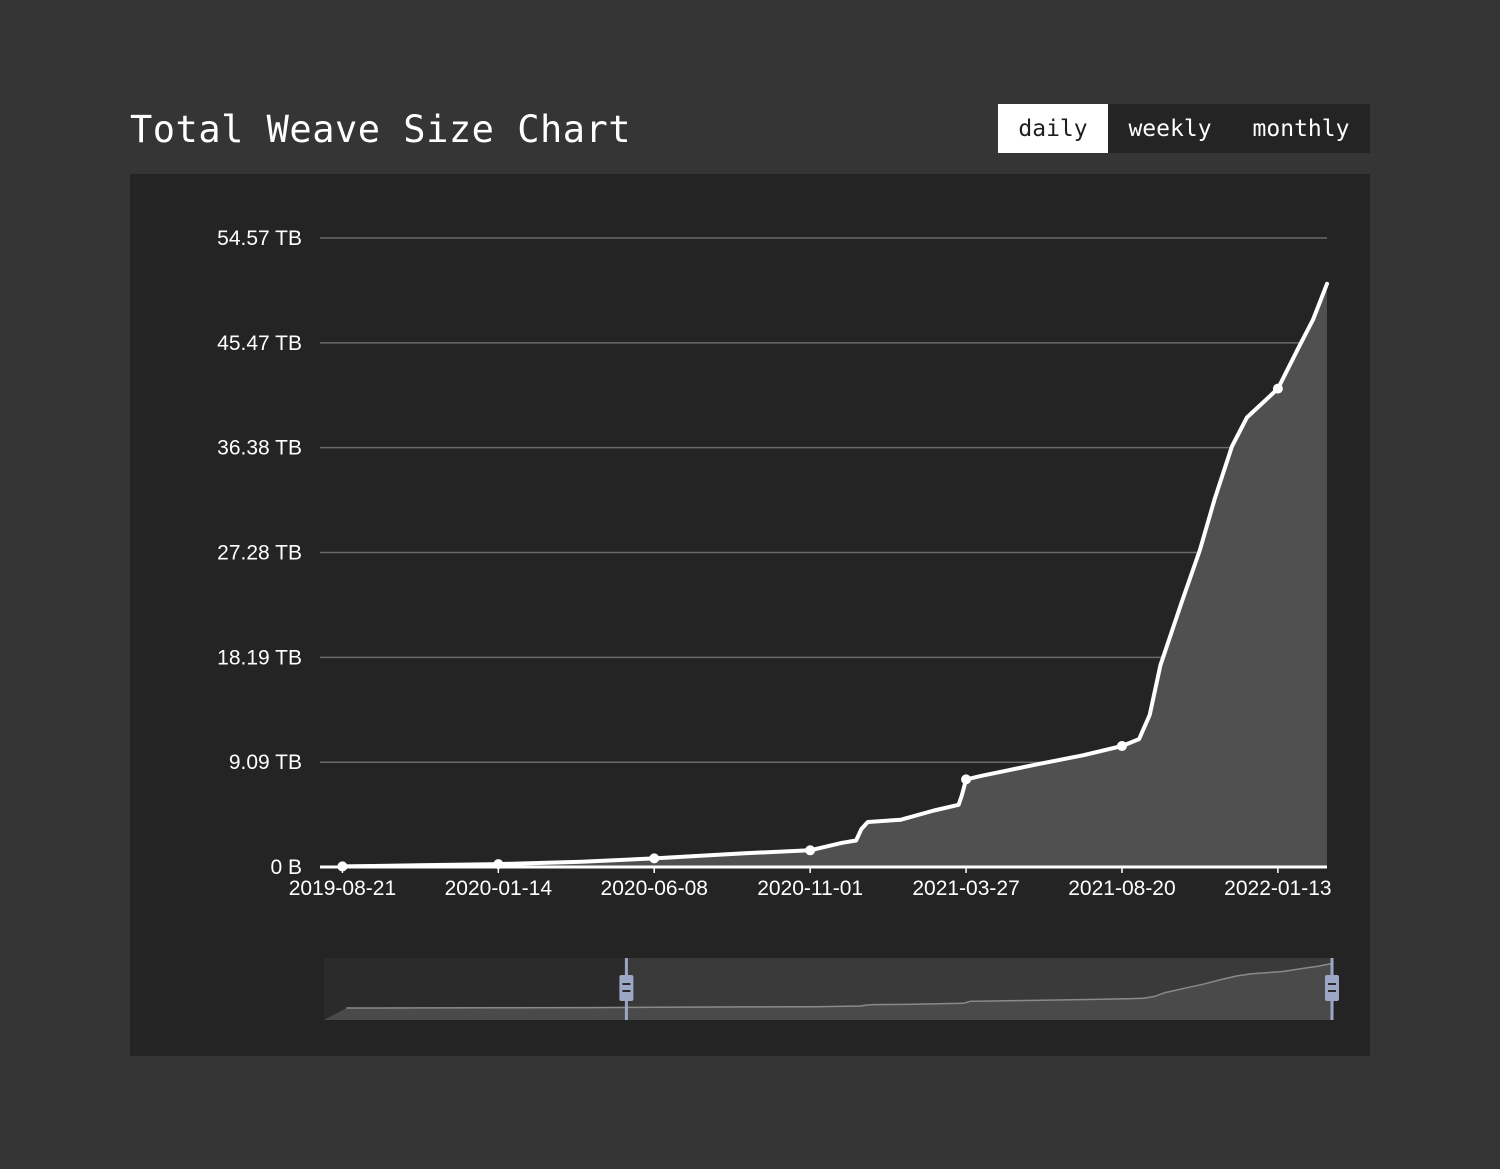  What do you see at coordinates (286, 867) in the screenshot?
I see `y-tick-label: 0 B` at bounding box center [286, 867].